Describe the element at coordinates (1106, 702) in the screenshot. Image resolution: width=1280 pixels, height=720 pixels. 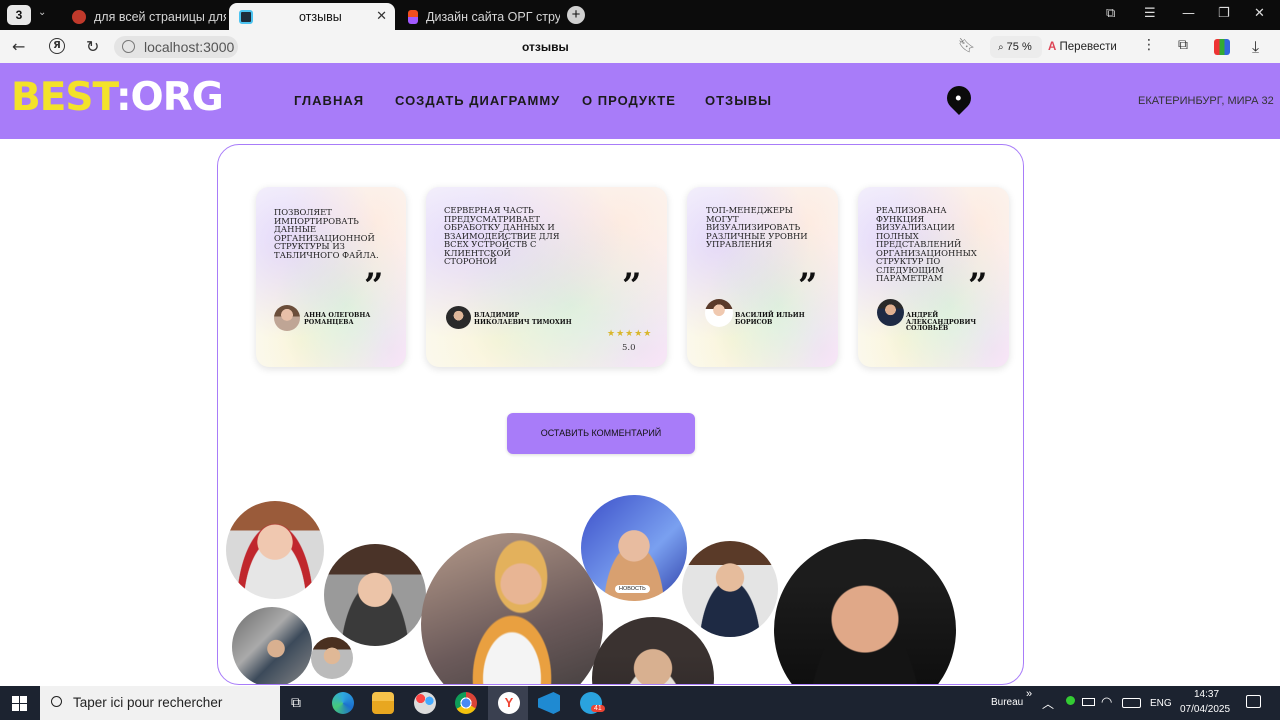
I see `wifi-icon: ◠` at that location.